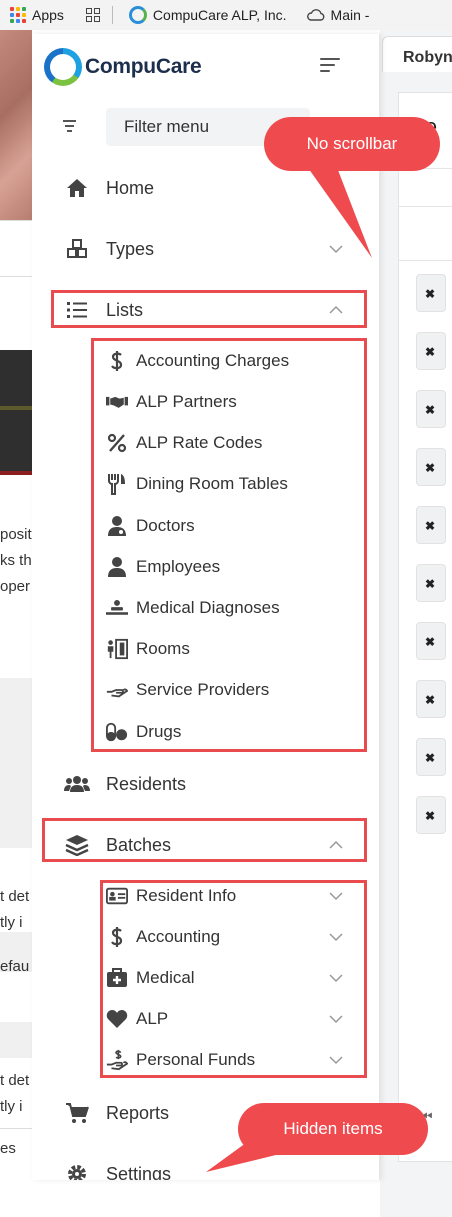 Image resolution: width=452 pixels, height=1217 pixels. I want to click on callout-no-scrollbar: No scrollbar, so click(352, 144).